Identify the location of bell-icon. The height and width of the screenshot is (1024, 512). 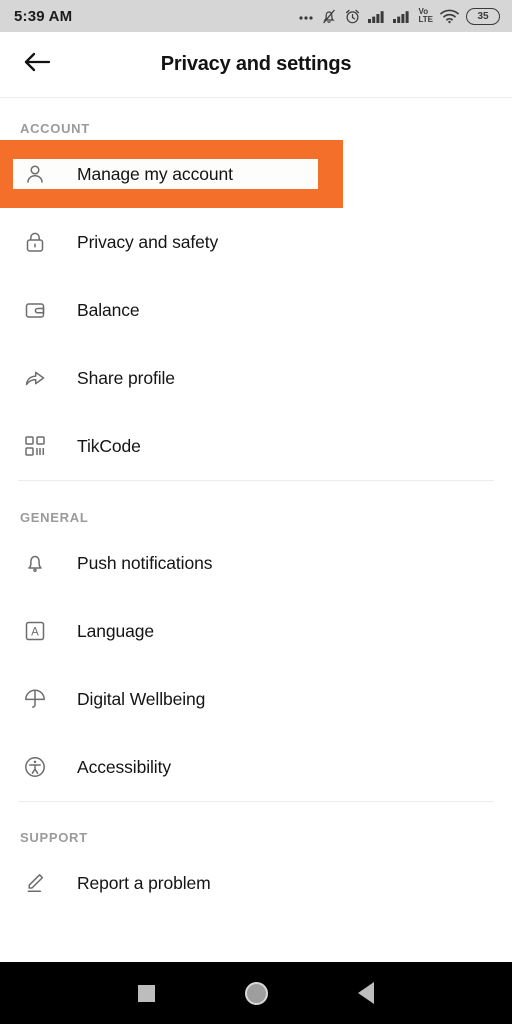
(35, 563).